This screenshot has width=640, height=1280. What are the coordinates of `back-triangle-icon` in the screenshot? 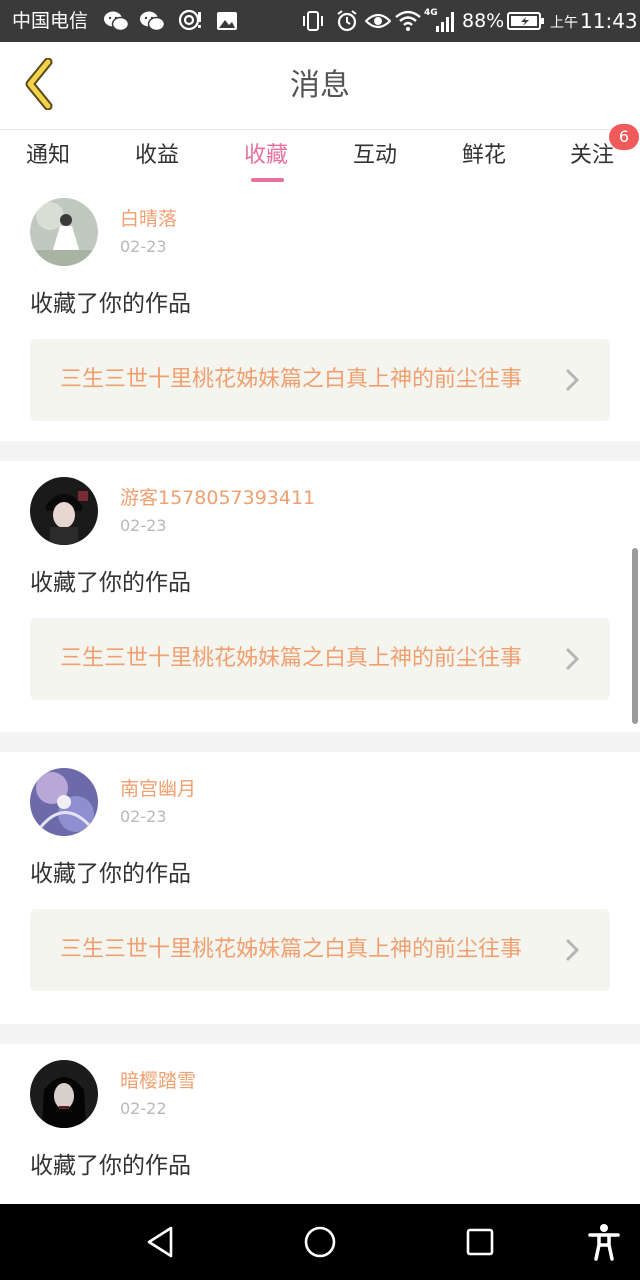 It's located at (160, 1242).